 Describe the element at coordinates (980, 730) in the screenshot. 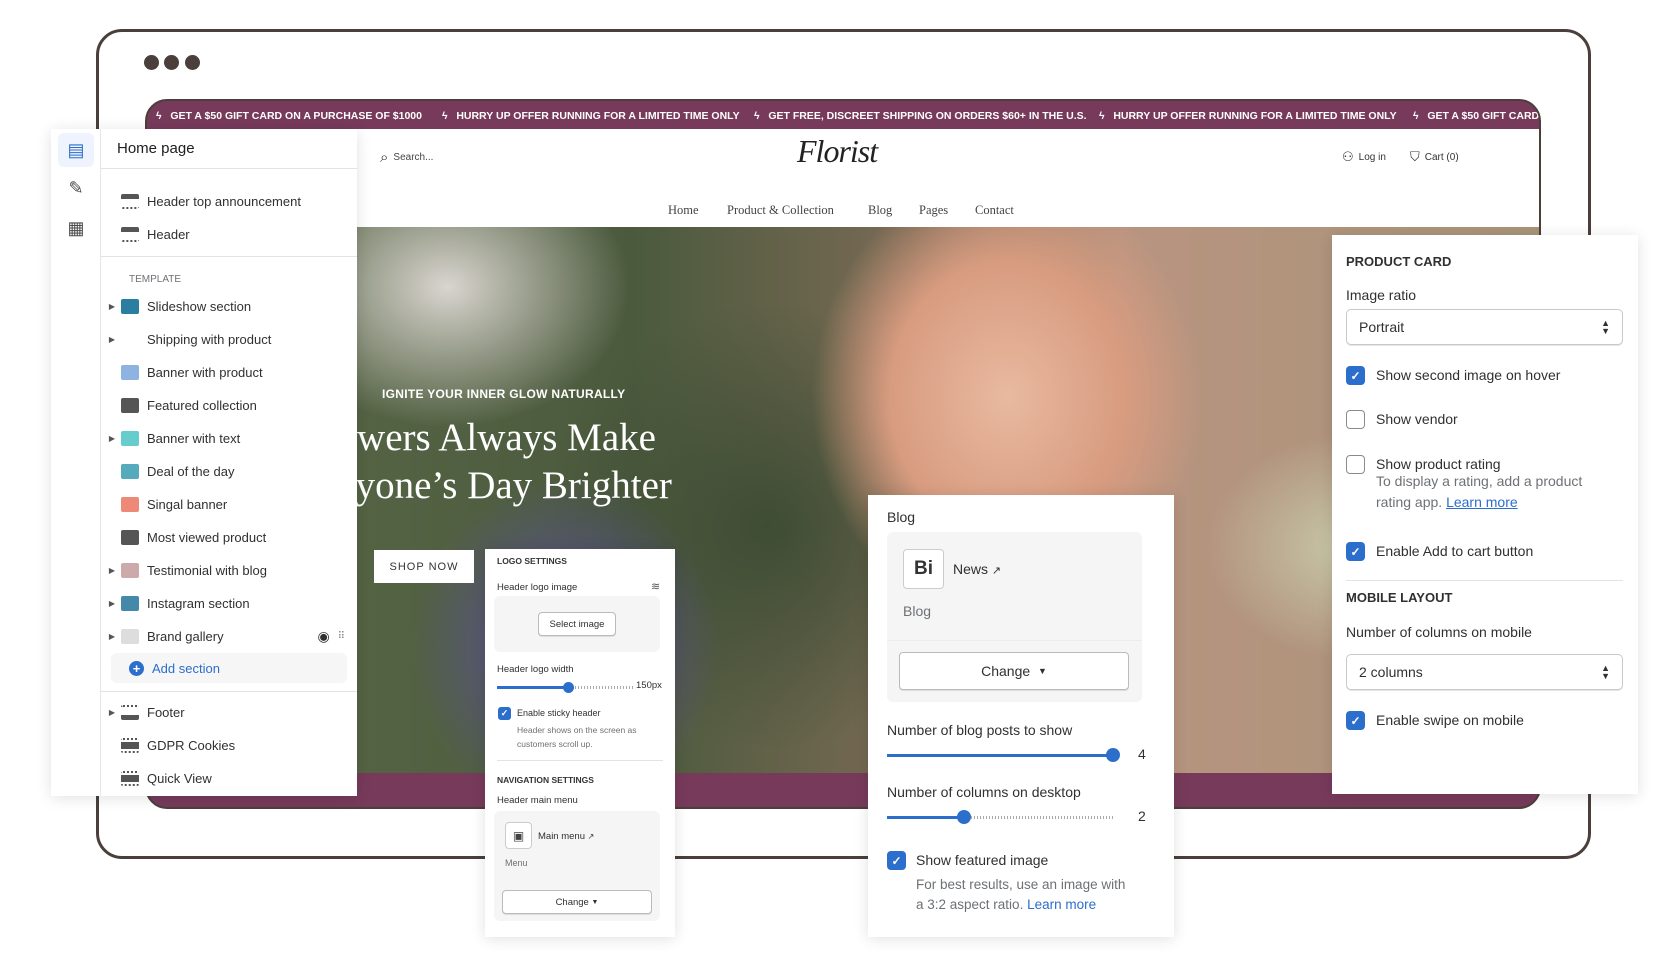

I see `field-label: Number of blog posts to show` at that location.